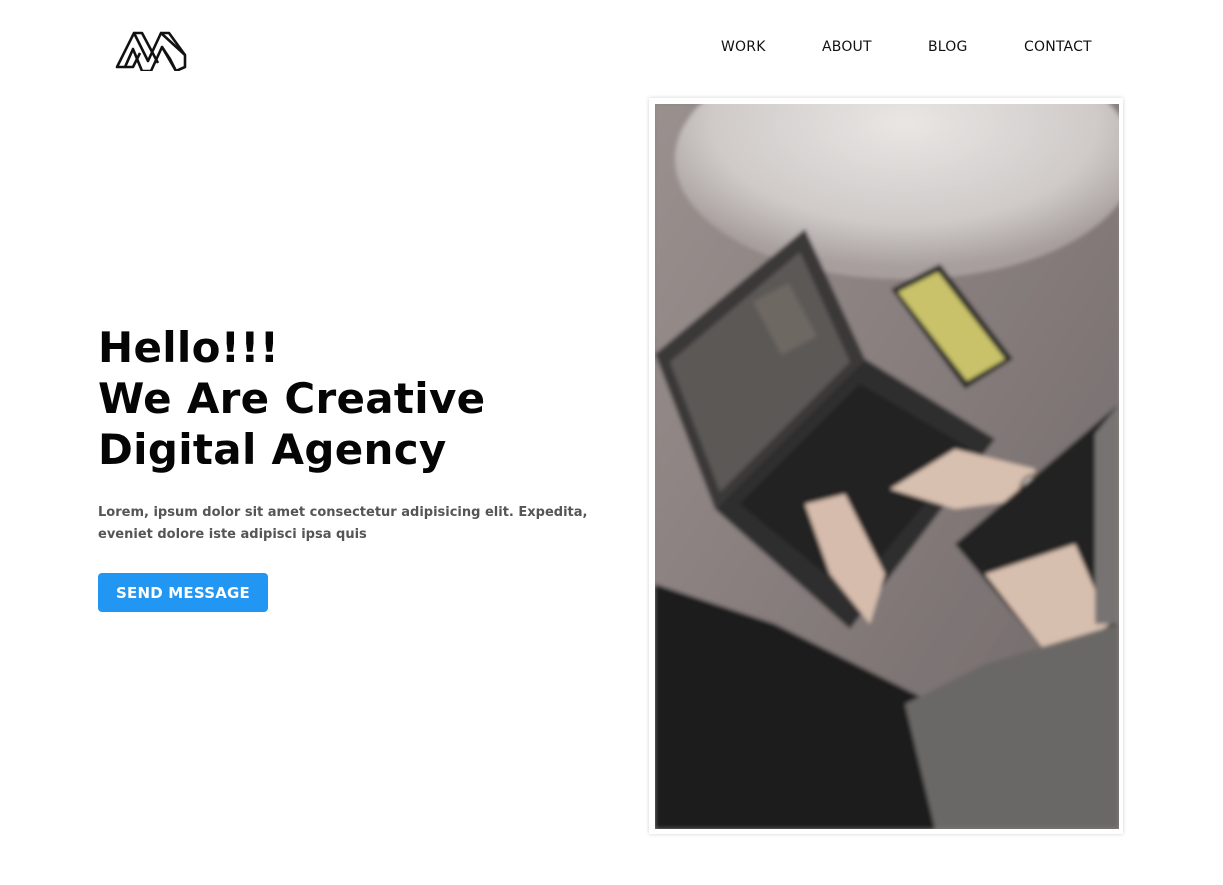 This screenshot has width=1223, height=885. I want to click on nav-item-blog: BLOG, so click(948, 47).